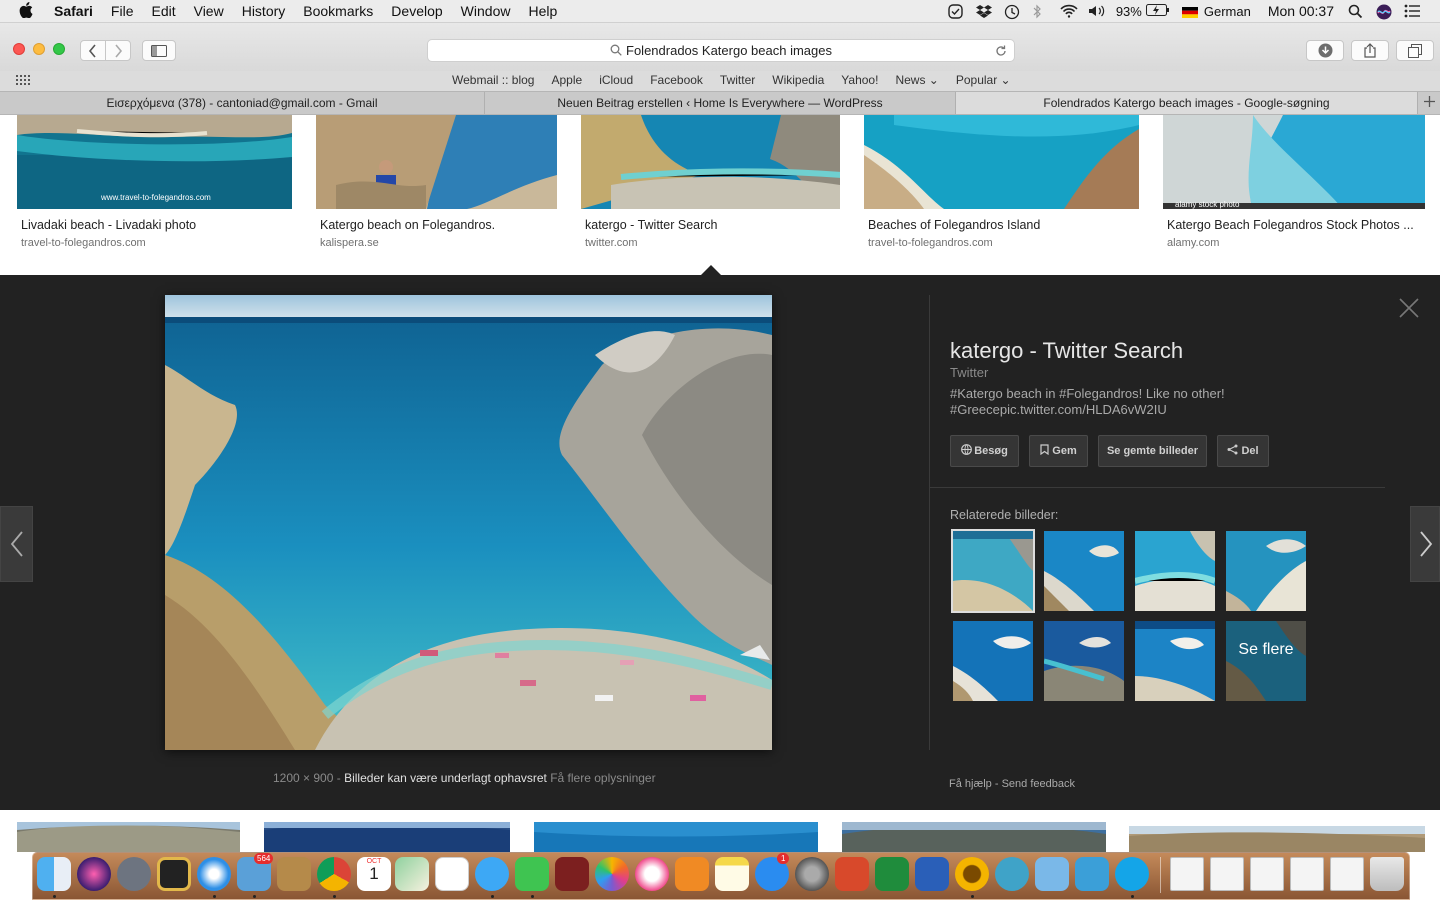  What do you see at coordinates (492, 874) in the screenshot?
I see `messages-icon` at bounding box center [492, 874].